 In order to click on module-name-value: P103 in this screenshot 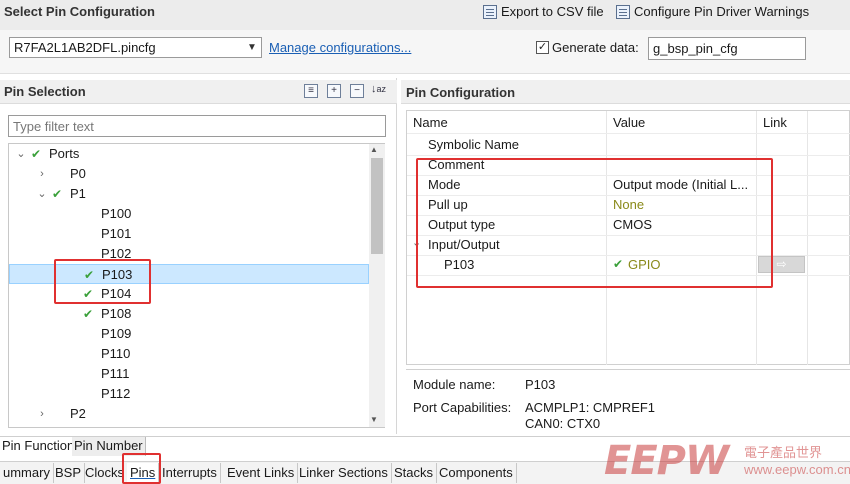, I will do `click(540, 384)`.